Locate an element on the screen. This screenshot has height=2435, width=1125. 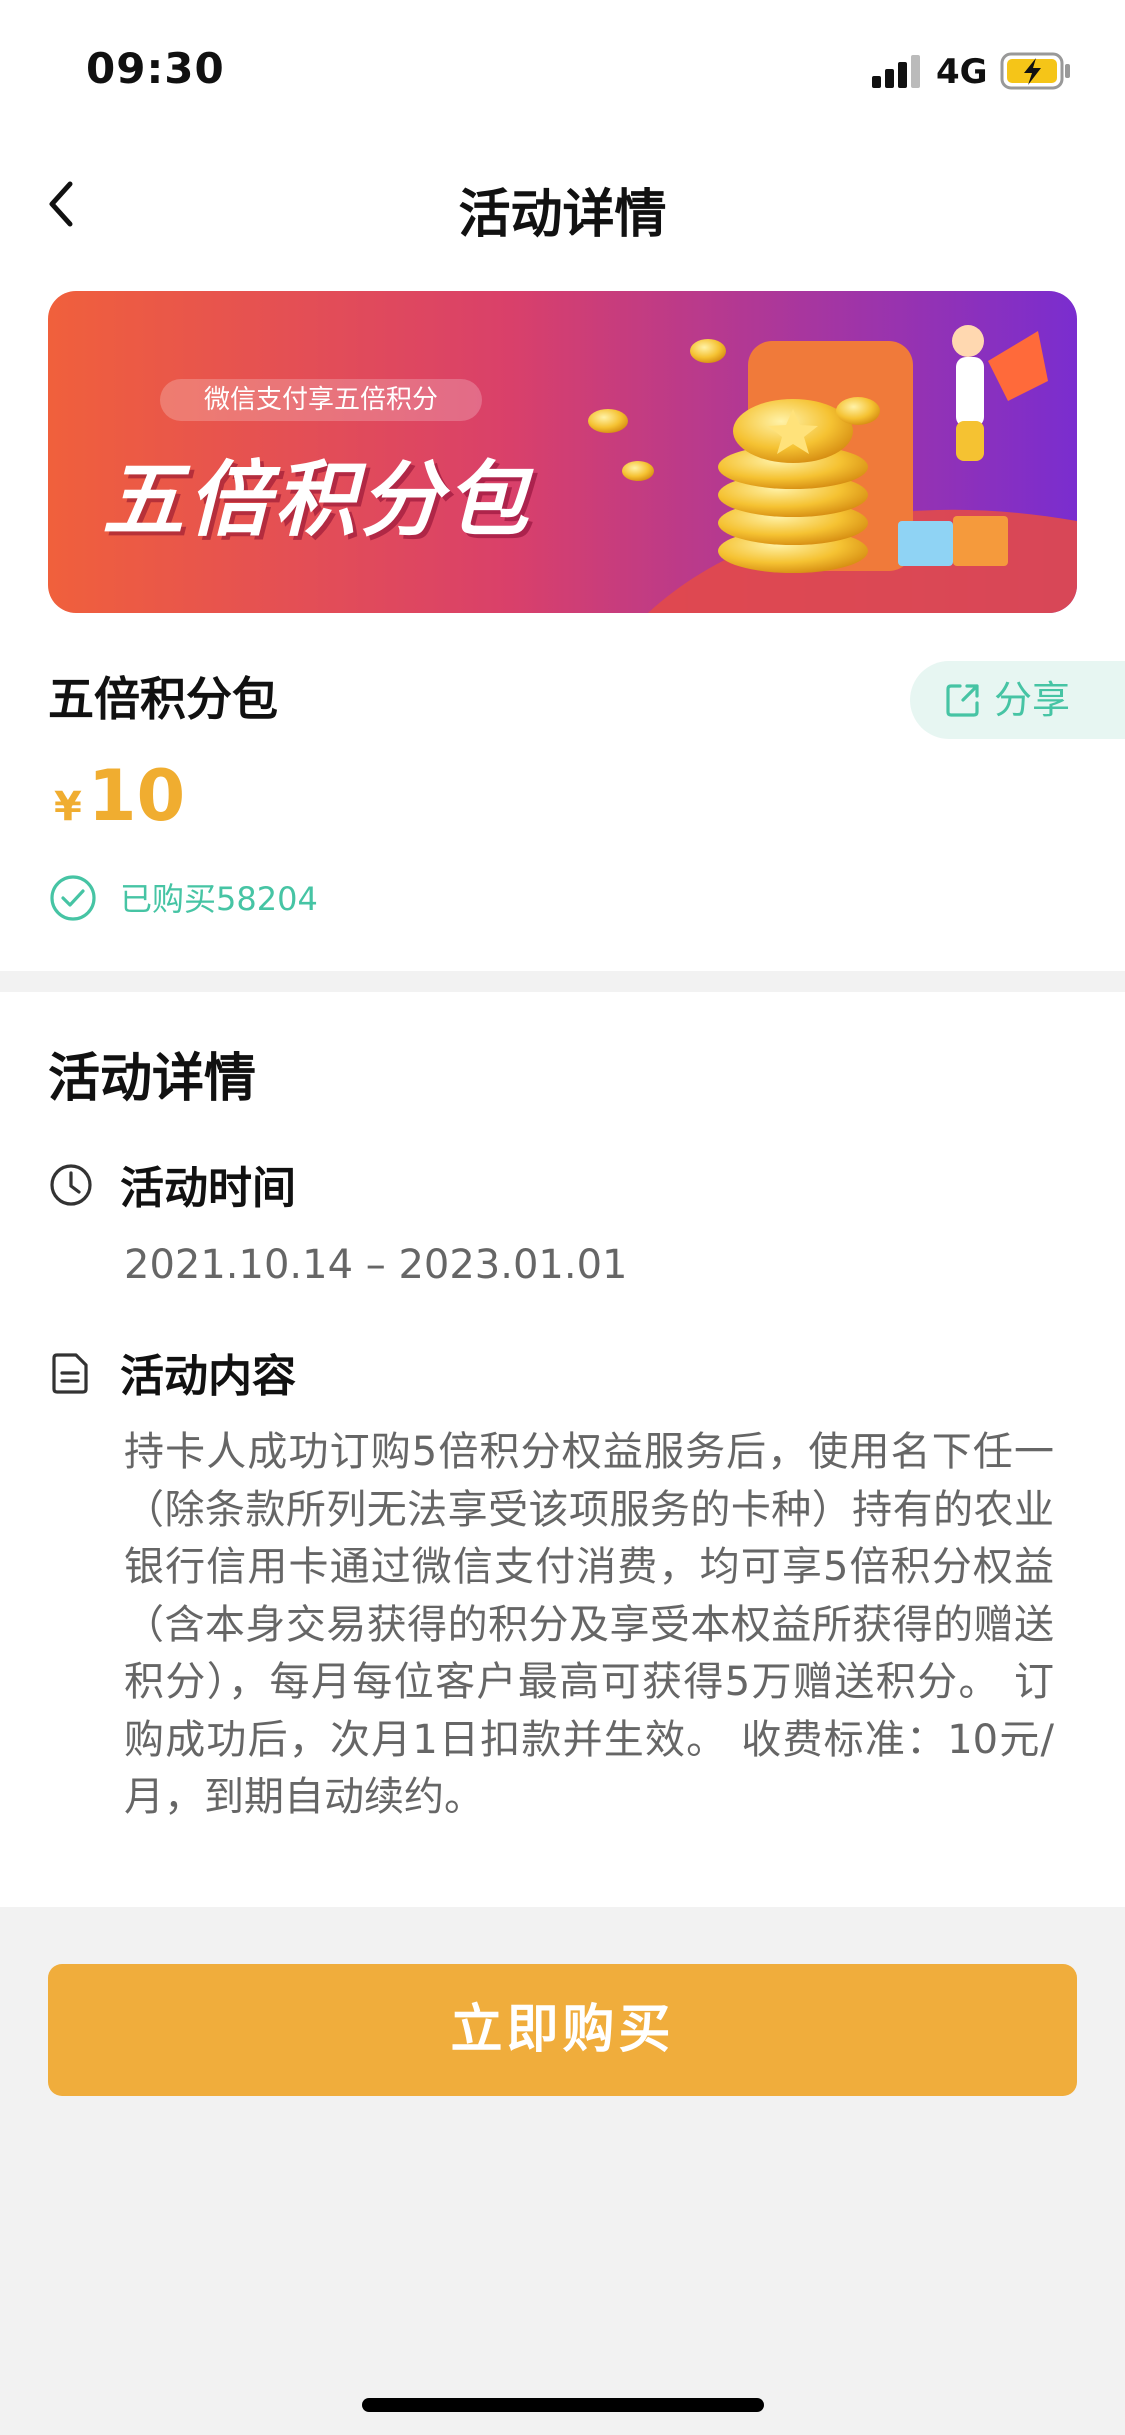
status-bar: 09:30 4G is located at coordinates (562, 70).